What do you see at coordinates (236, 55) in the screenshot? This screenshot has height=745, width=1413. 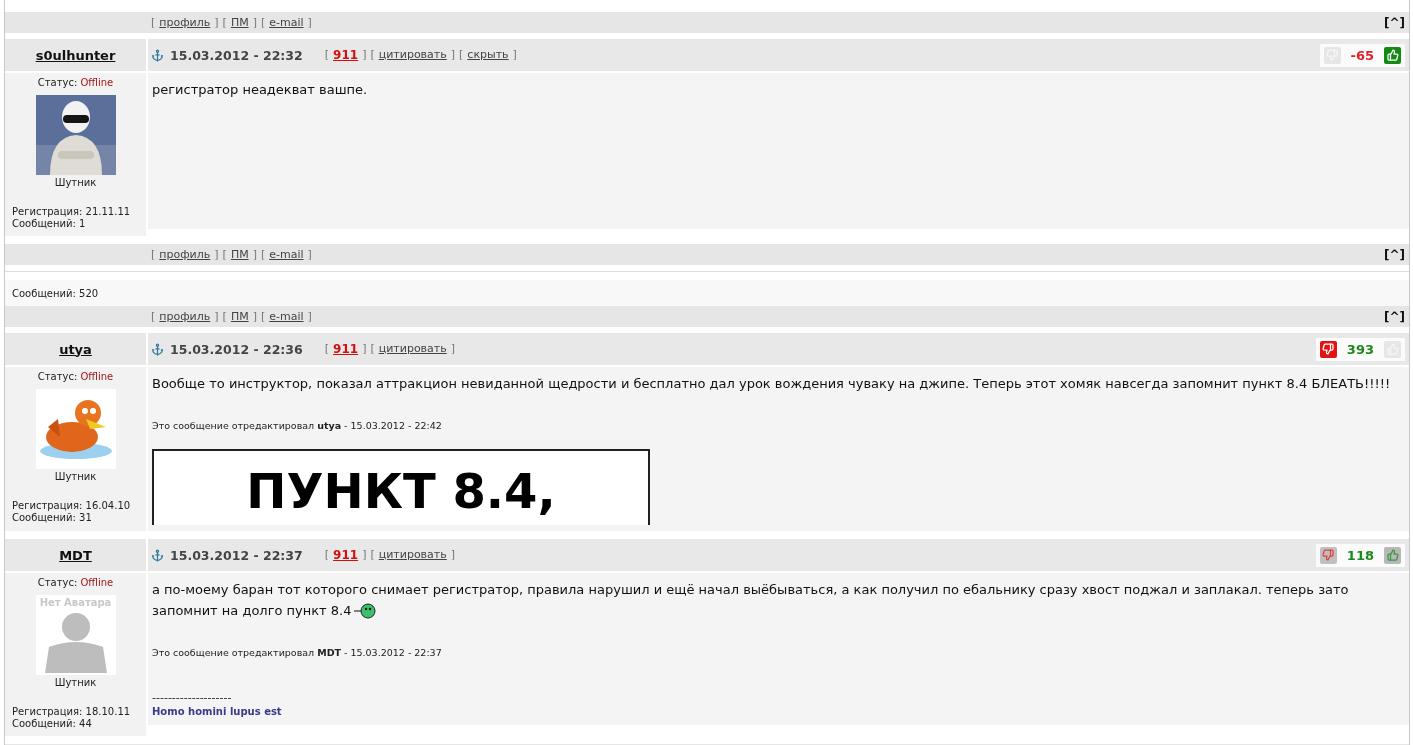 I see `post-date: 15.03.2012 - 22:32` at bounding box center [236, 55].